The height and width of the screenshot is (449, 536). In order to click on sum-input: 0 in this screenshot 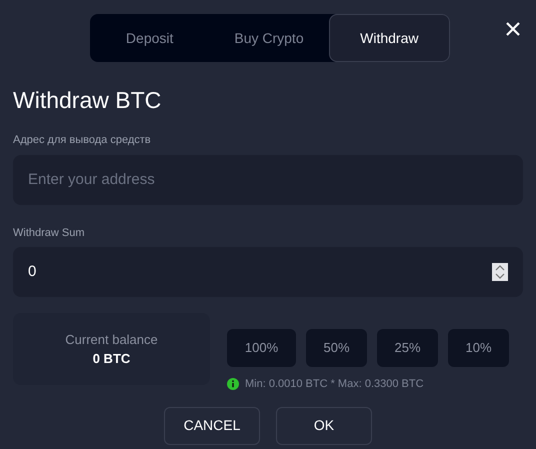, I will do `click(260, 272)`.